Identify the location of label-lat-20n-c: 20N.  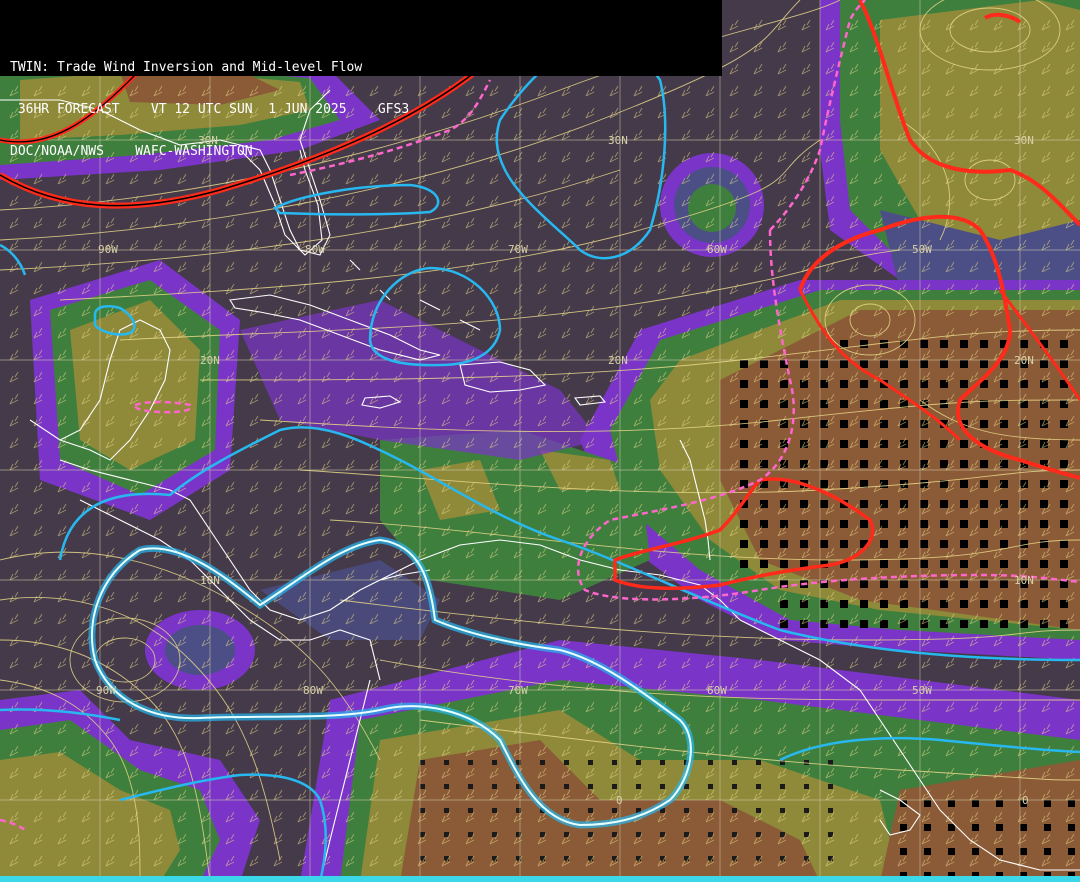
(618, 360).